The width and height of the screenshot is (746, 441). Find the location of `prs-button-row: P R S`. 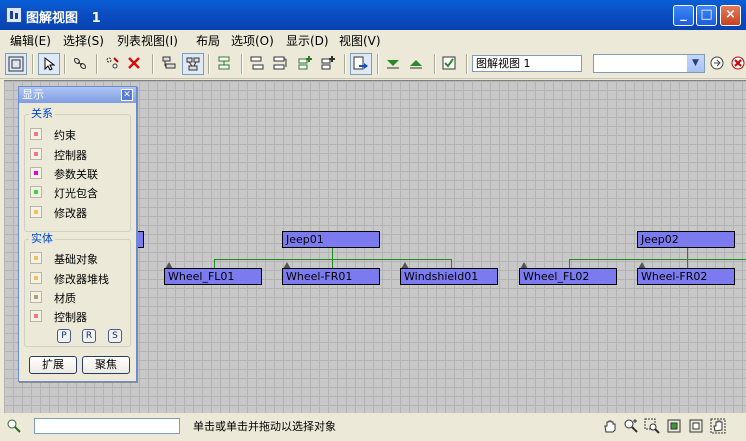

prs-button-row: P R S is located at coordinates (77, 336).